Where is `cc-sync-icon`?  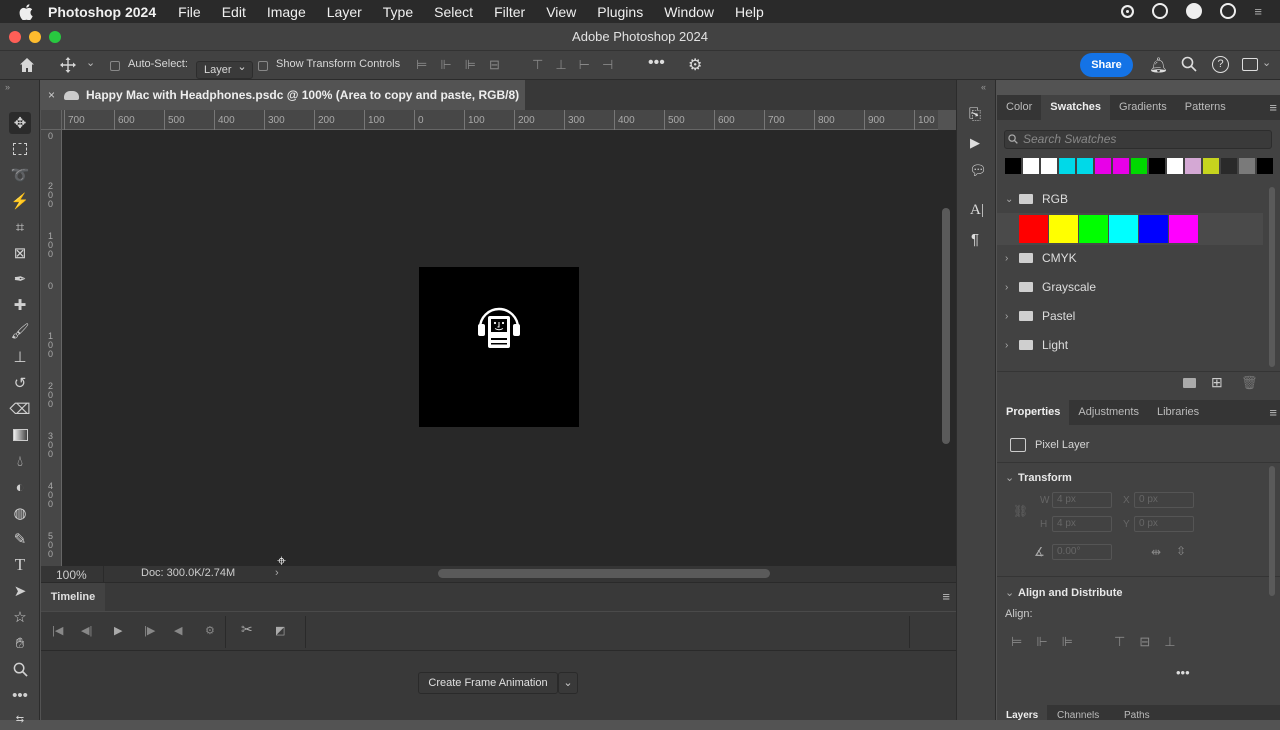 cc-sync-icon is located at coordinates (1228, 11).